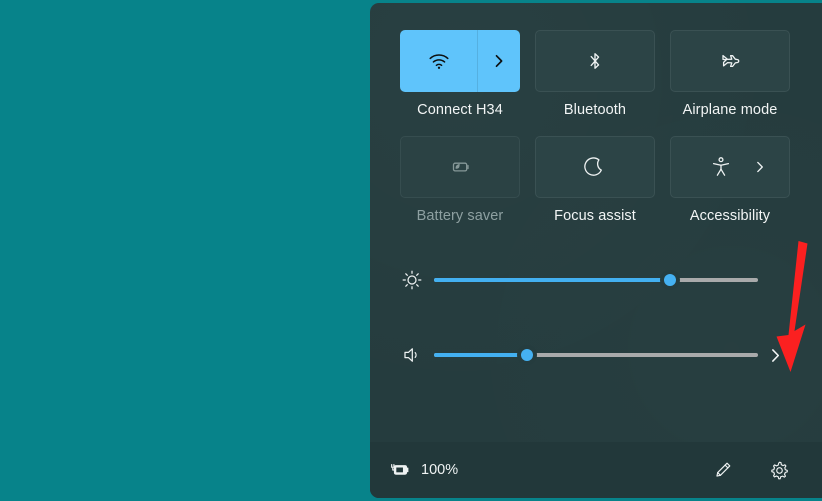  Describe the element at coordinates (417, 280) in the screenshot. I see `brightness-icon` at that location.